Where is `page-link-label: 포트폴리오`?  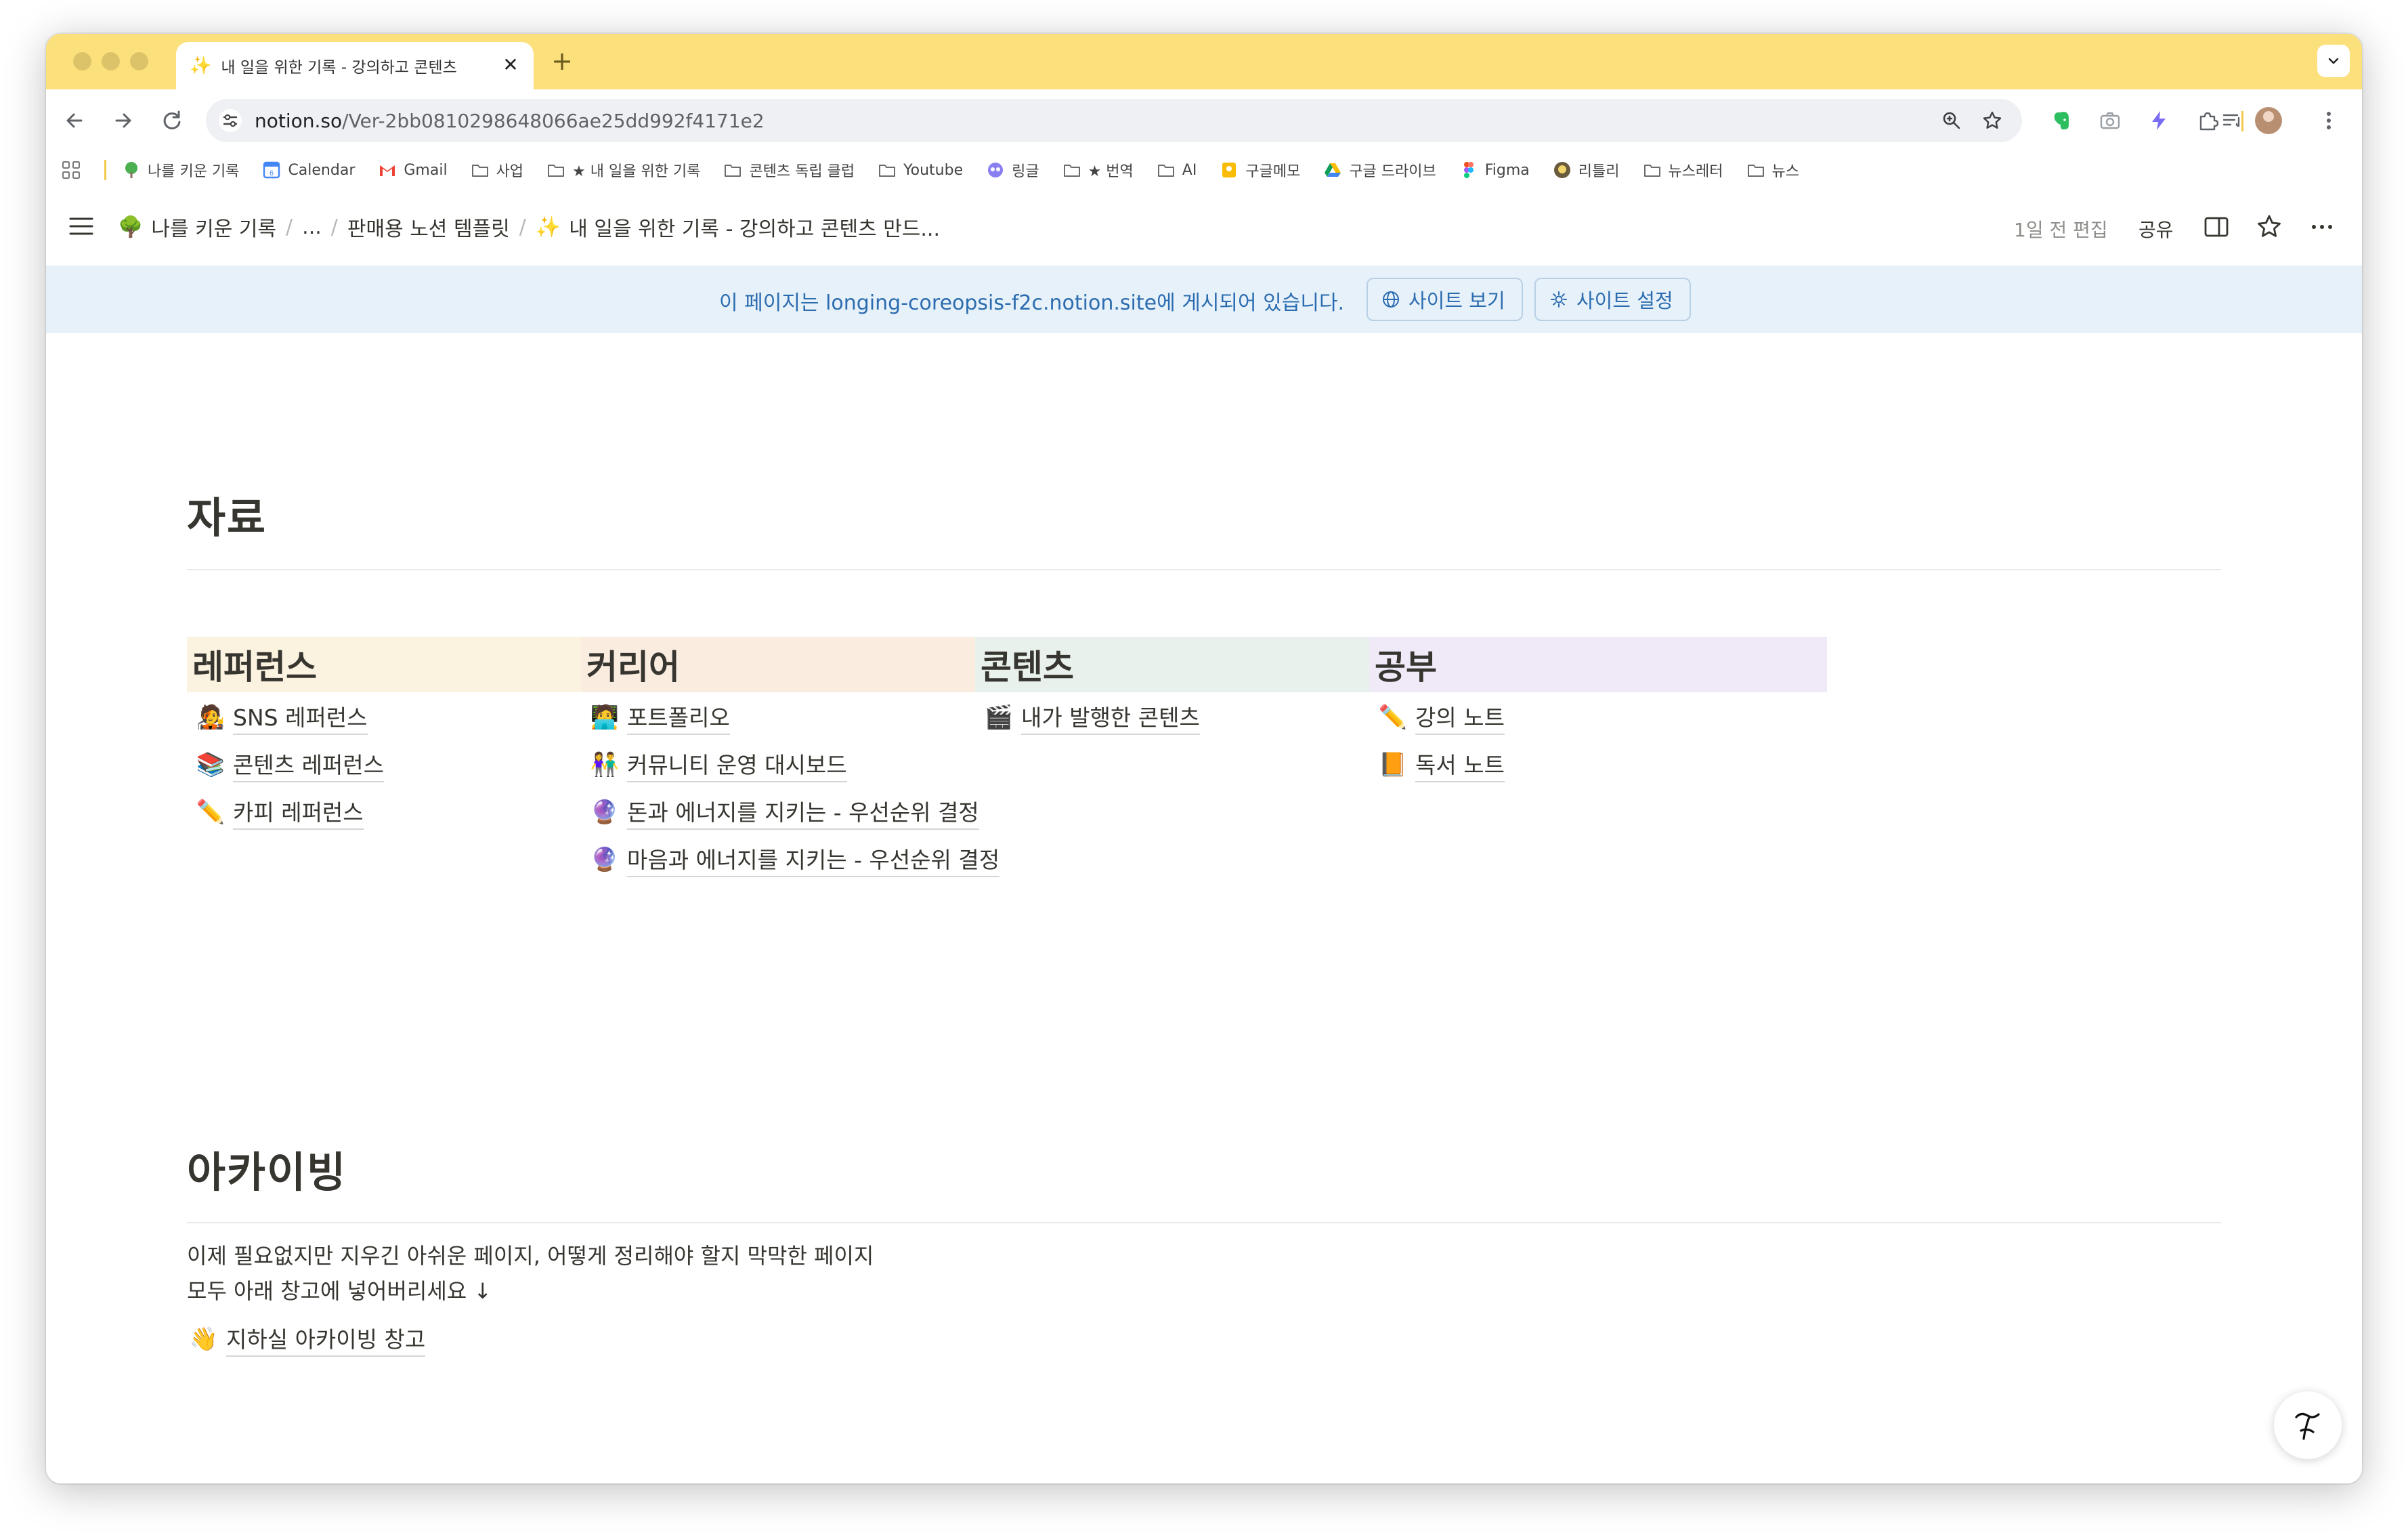
page-link-label: 포트폴리오 is located at coordinates (678, 717).